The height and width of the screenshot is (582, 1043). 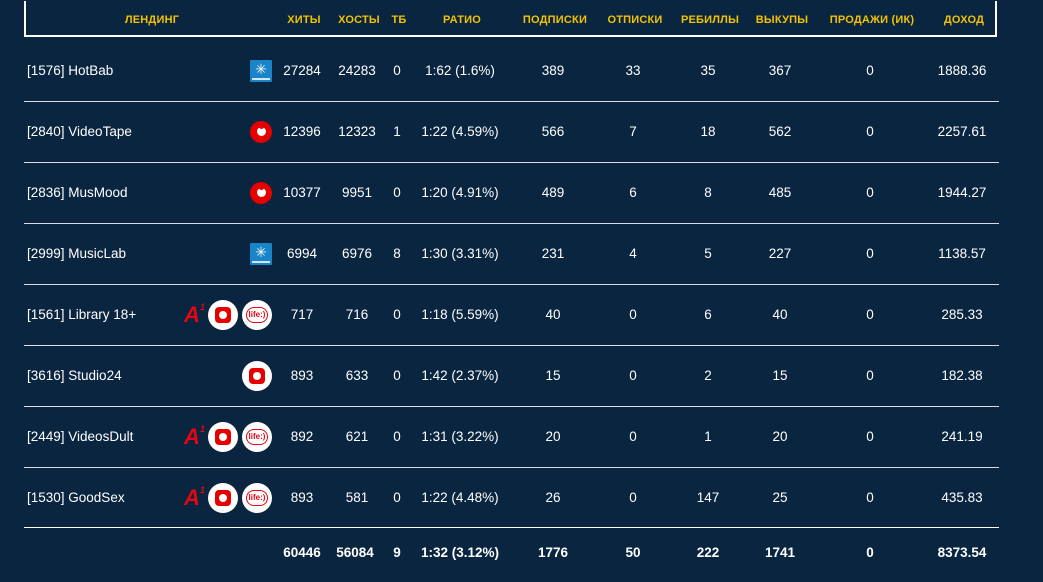 What do you see at coordinates (962, 314) in the screenshot?
I see `cell-income: 285.33` at bounding box center [962, 314].